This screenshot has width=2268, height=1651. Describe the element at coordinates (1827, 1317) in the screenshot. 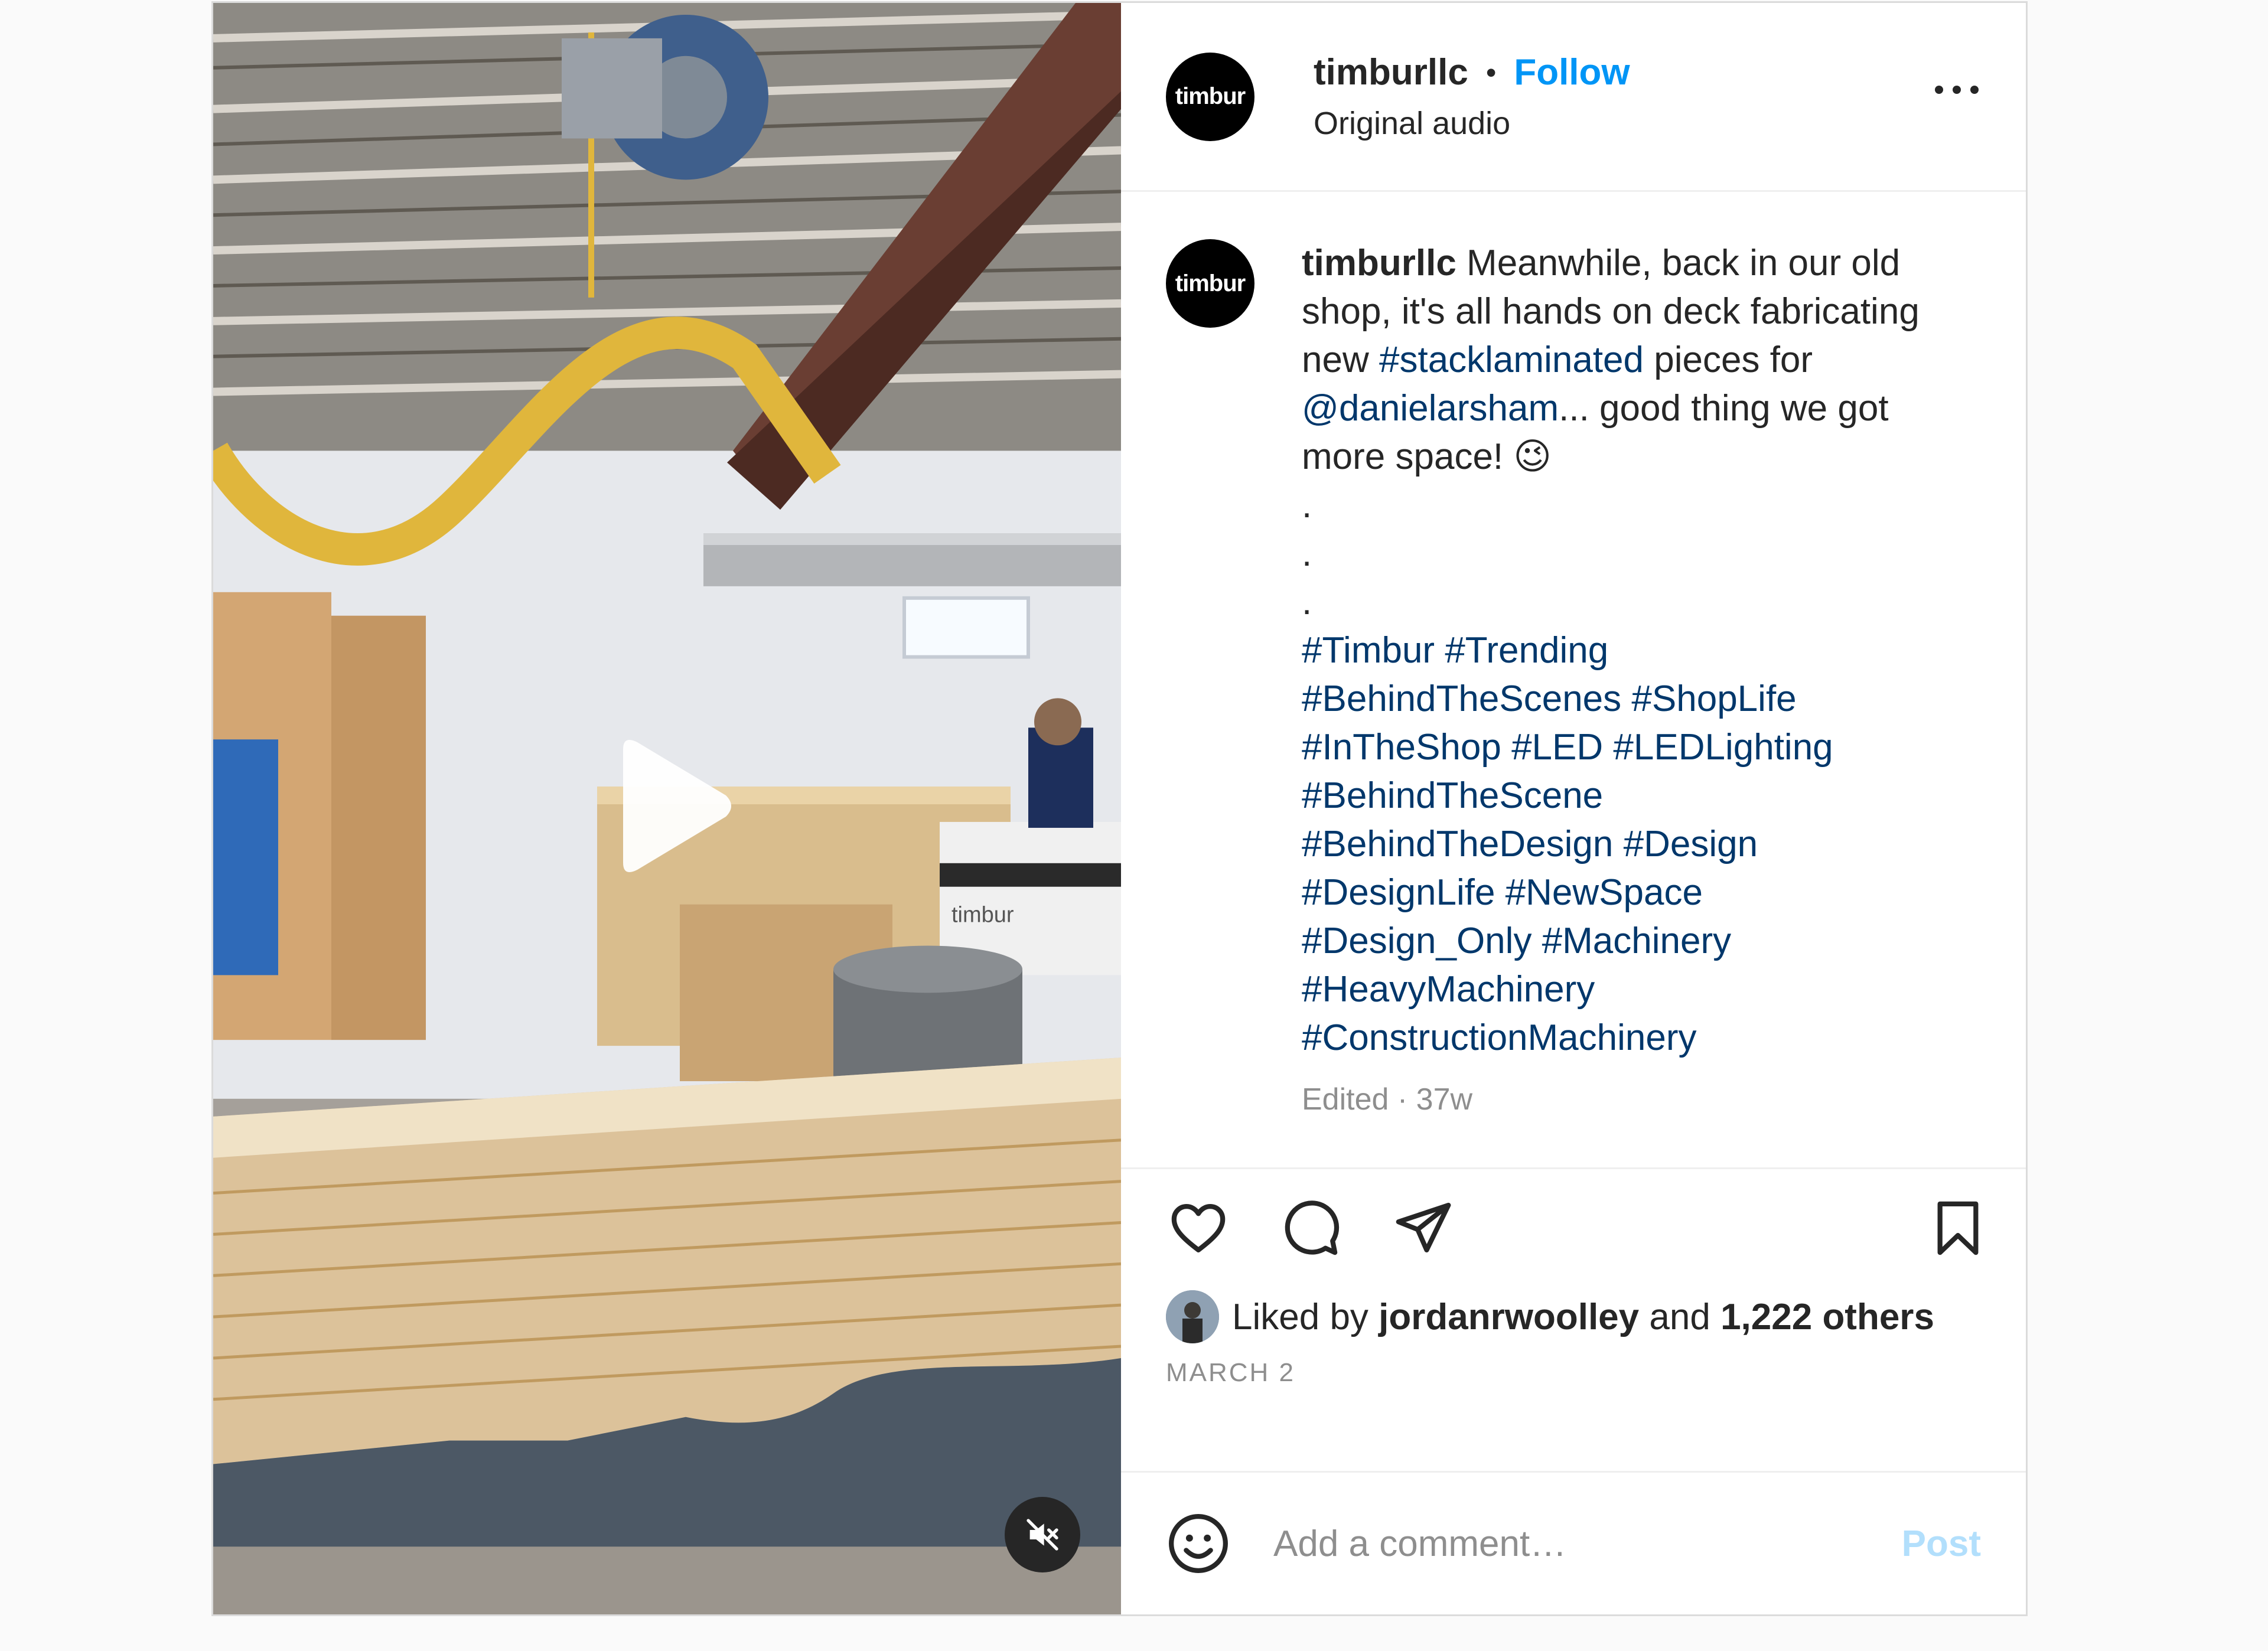

I see `likes-count-link: 1,222 others` at that location.